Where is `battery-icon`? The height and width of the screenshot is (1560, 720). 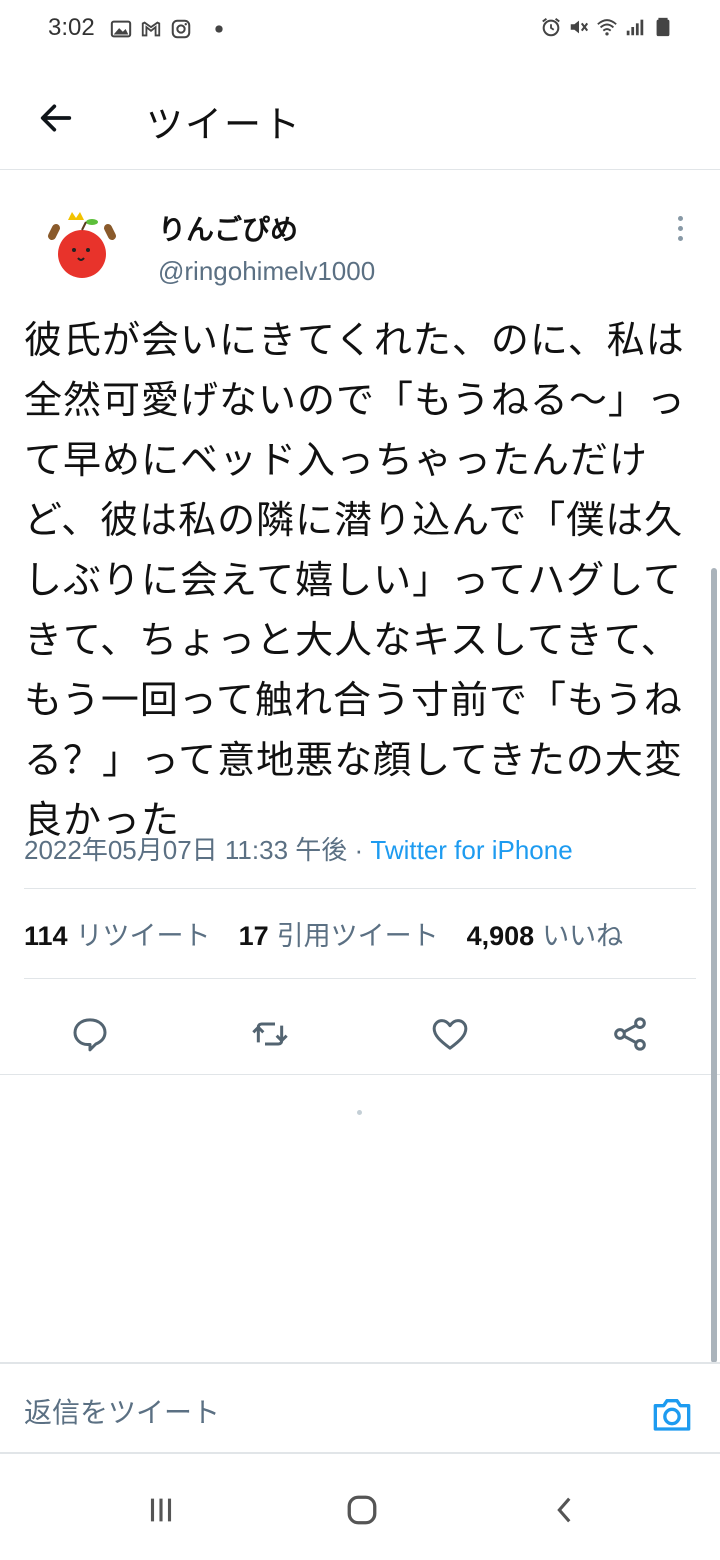
battery-icon is located at coordinates (663, 27).